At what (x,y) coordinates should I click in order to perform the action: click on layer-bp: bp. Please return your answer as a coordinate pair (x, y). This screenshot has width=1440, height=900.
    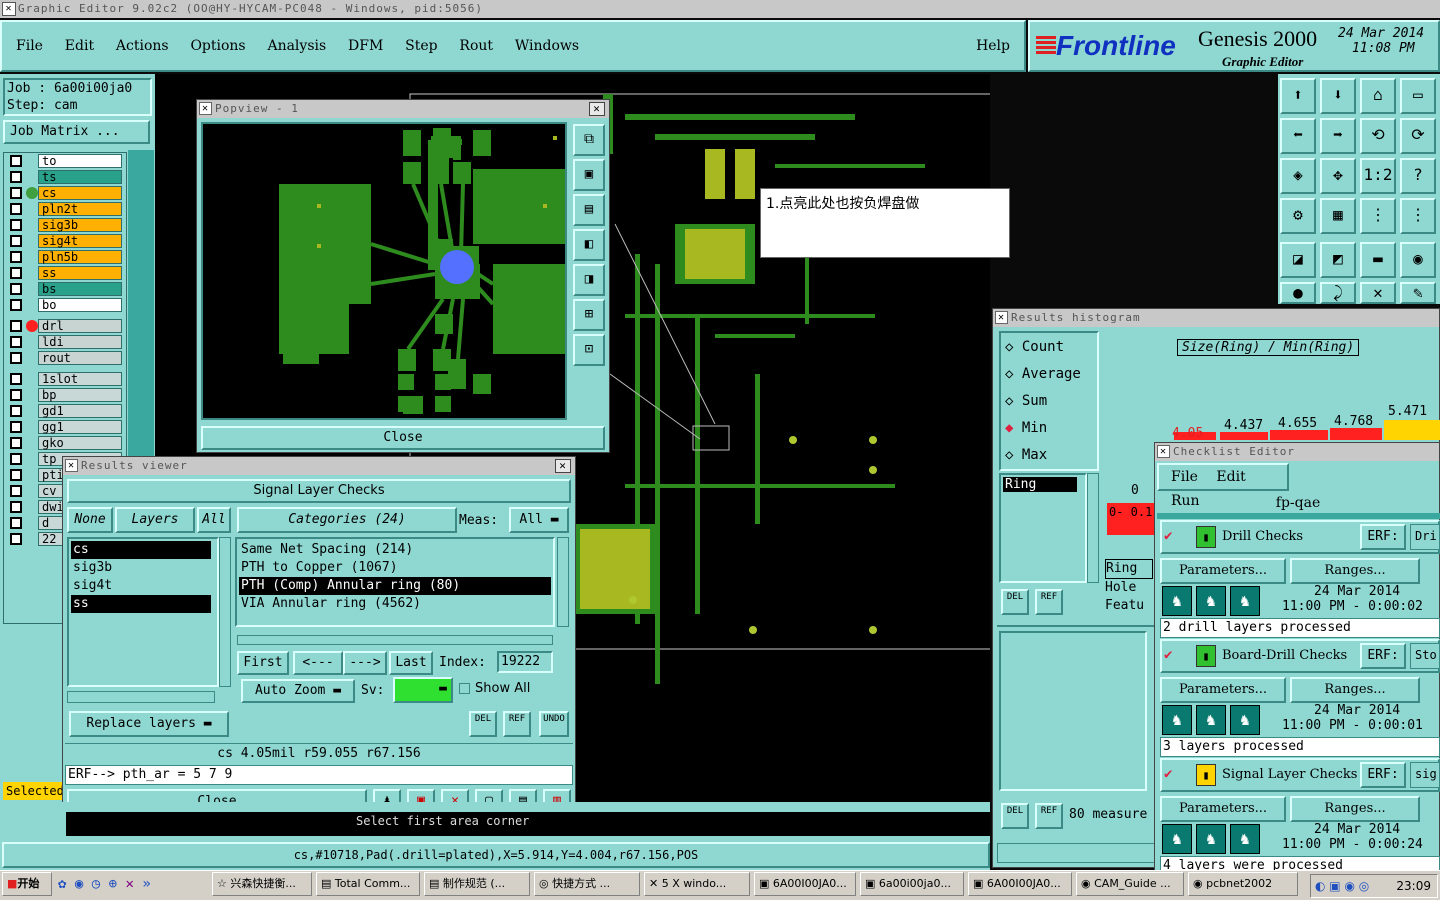
    Looking at the image, I should click on (80, 395).